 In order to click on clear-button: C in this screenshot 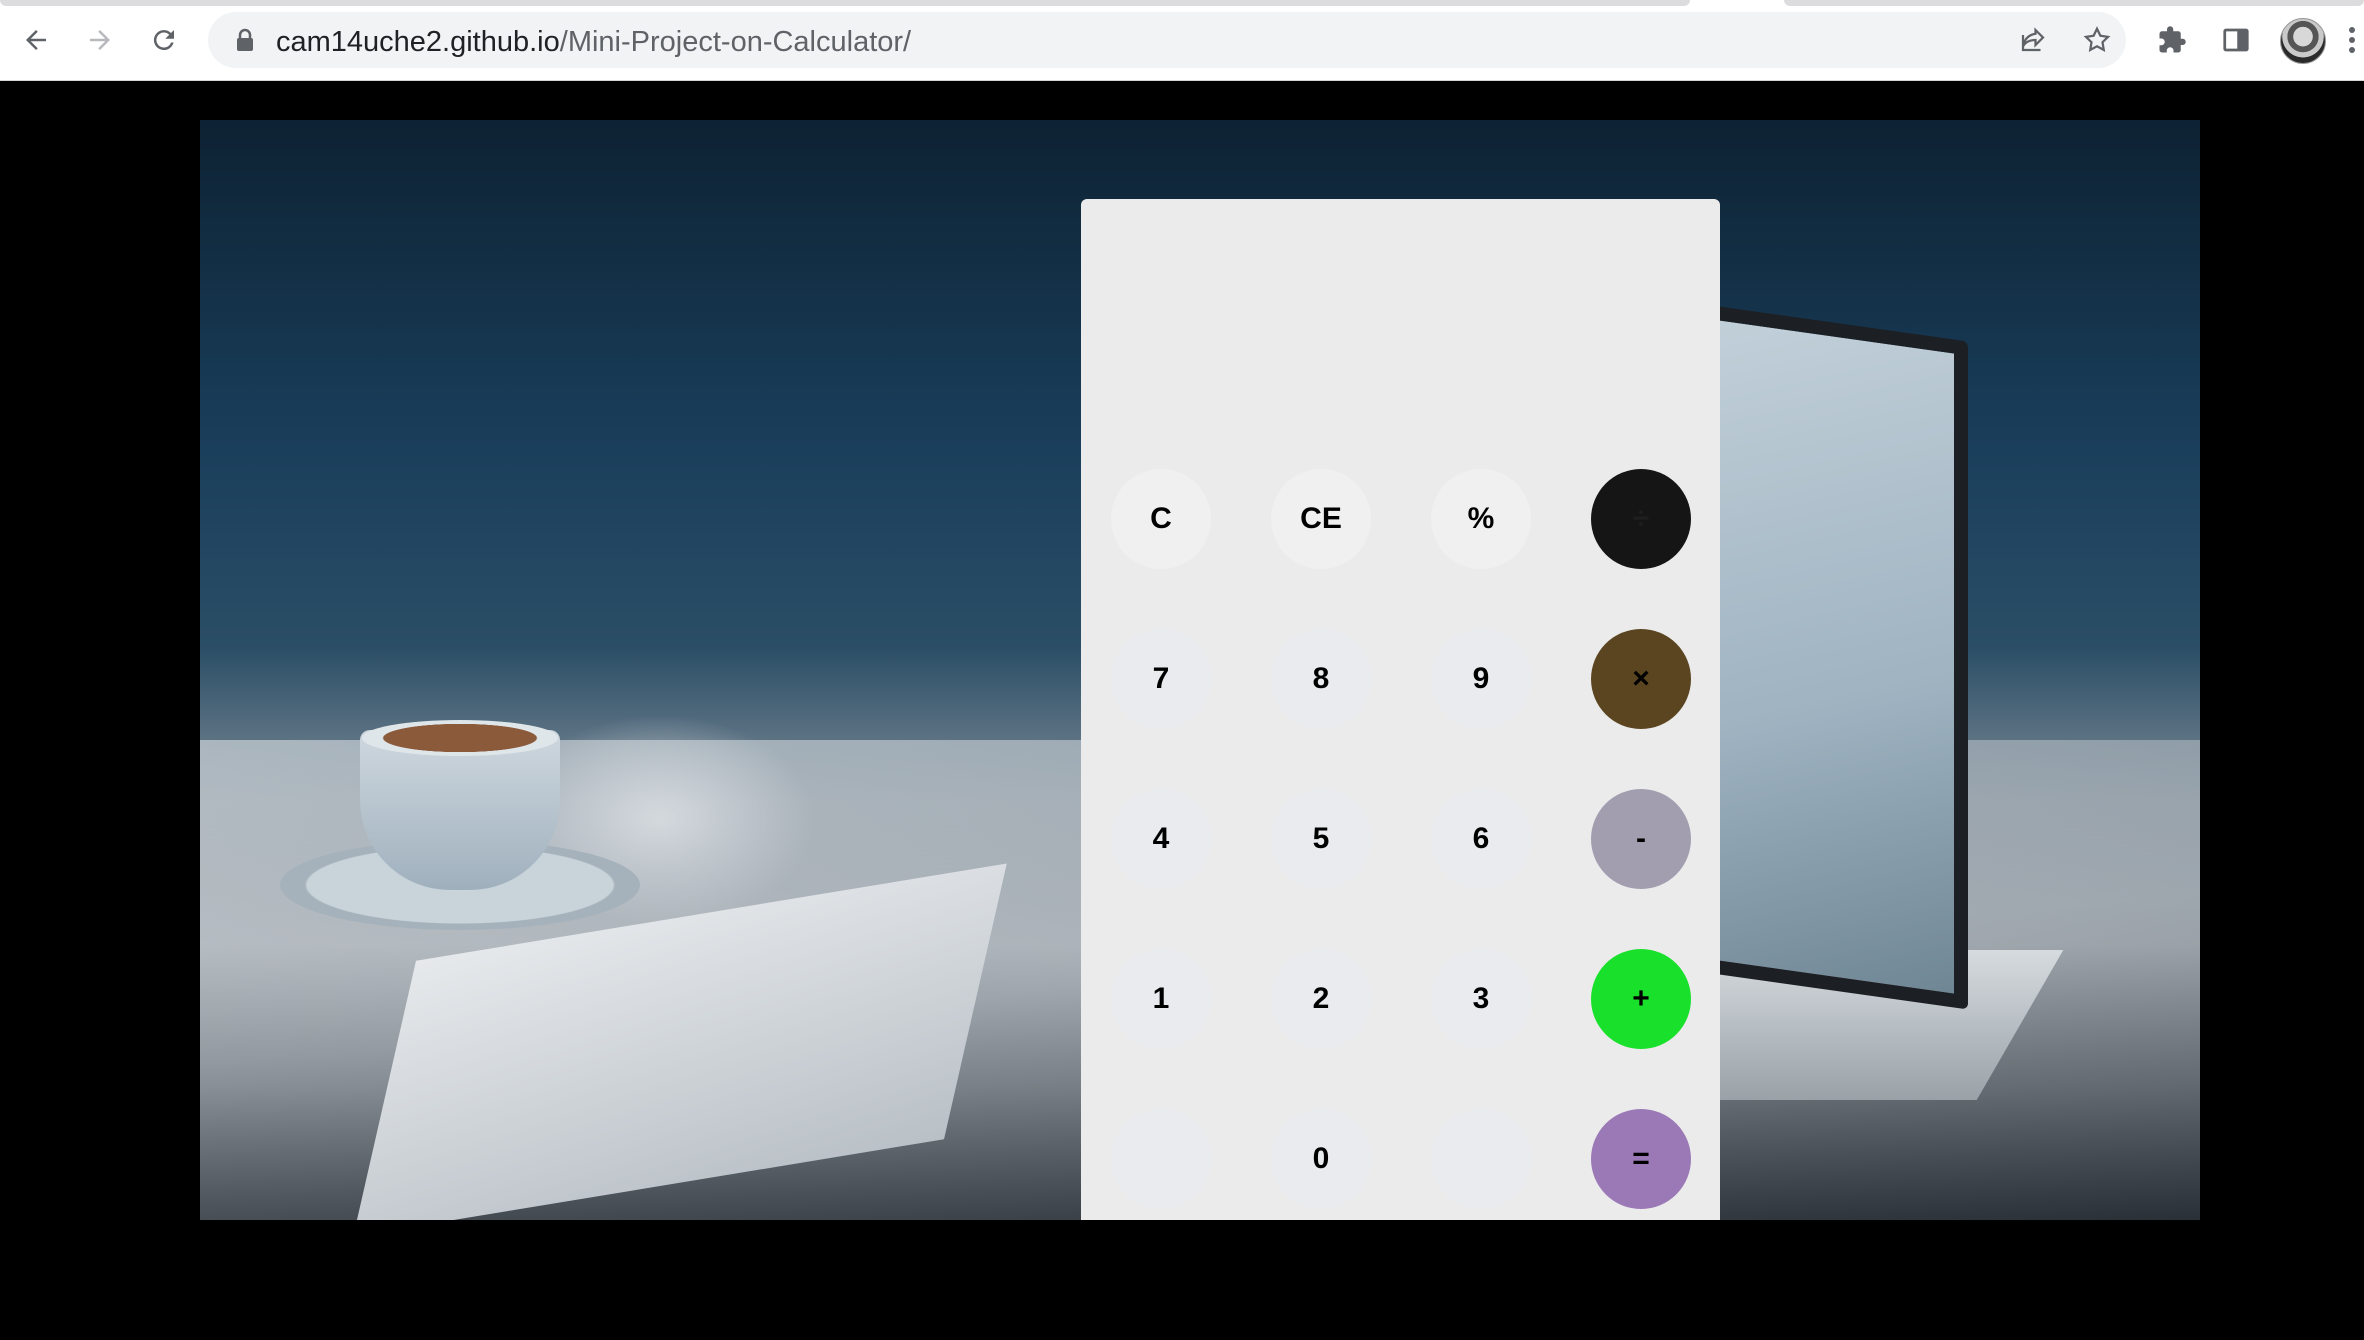, I will do `click(1161, 519)`.